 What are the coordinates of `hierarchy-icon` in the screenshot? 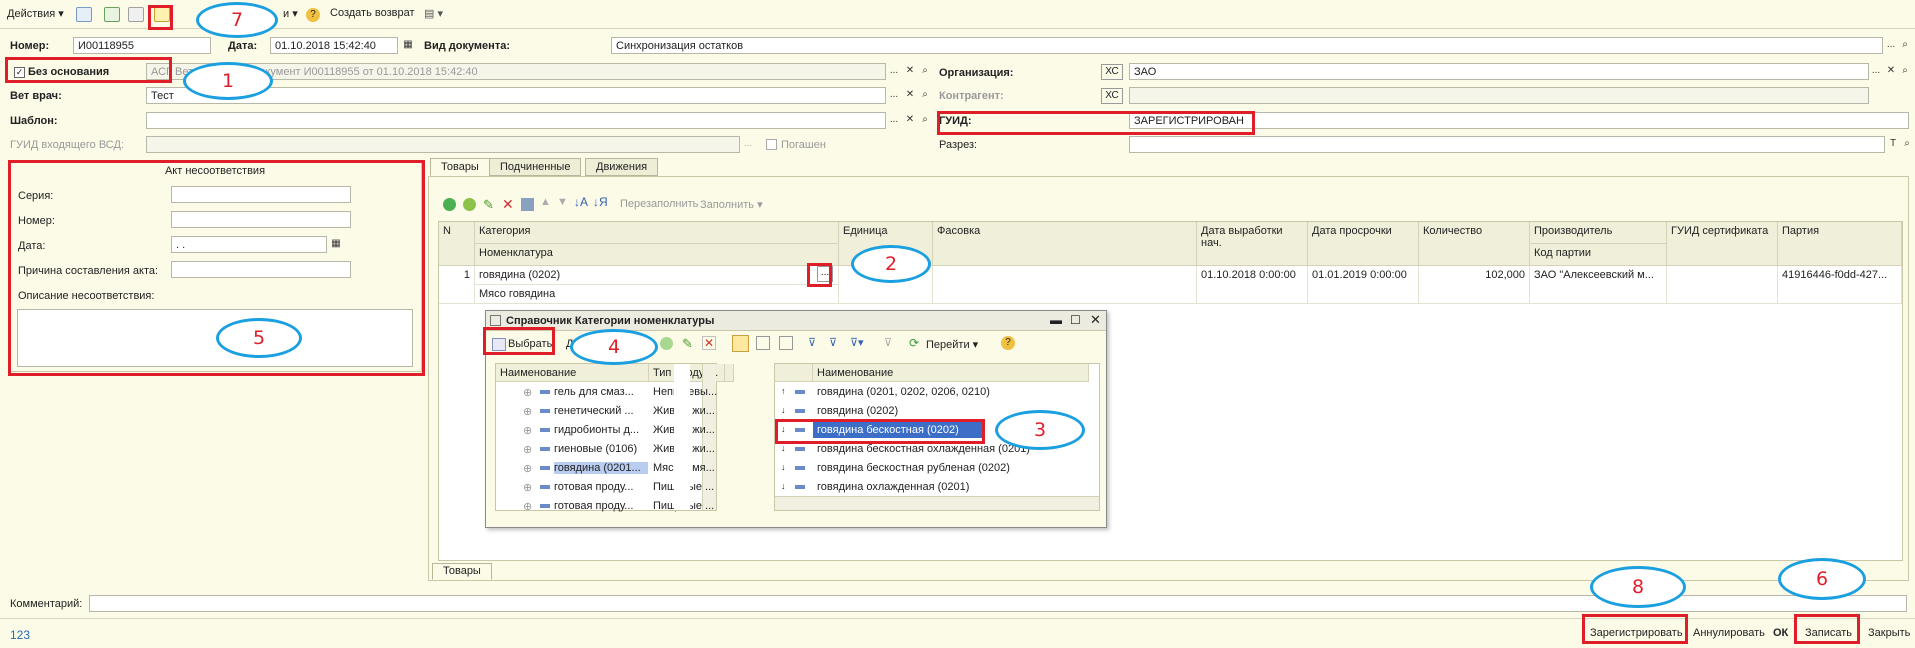 It's located at (740, 343).